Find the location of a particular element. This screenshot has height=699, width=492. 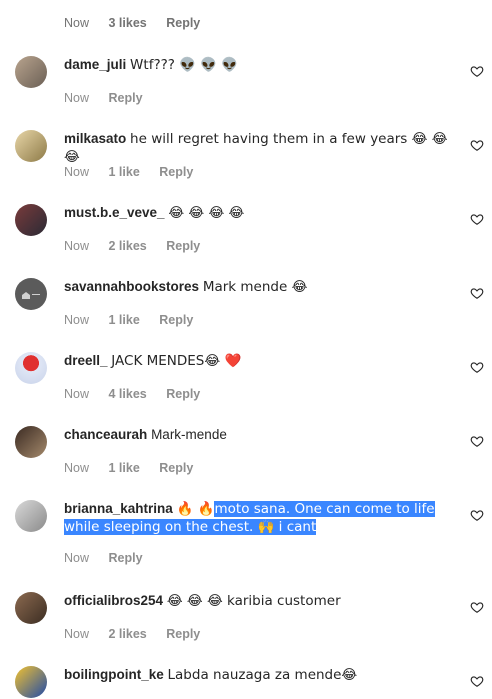

comment-body: Wtf??? 👽 👽 👽 is located at coordinates (184, 65).